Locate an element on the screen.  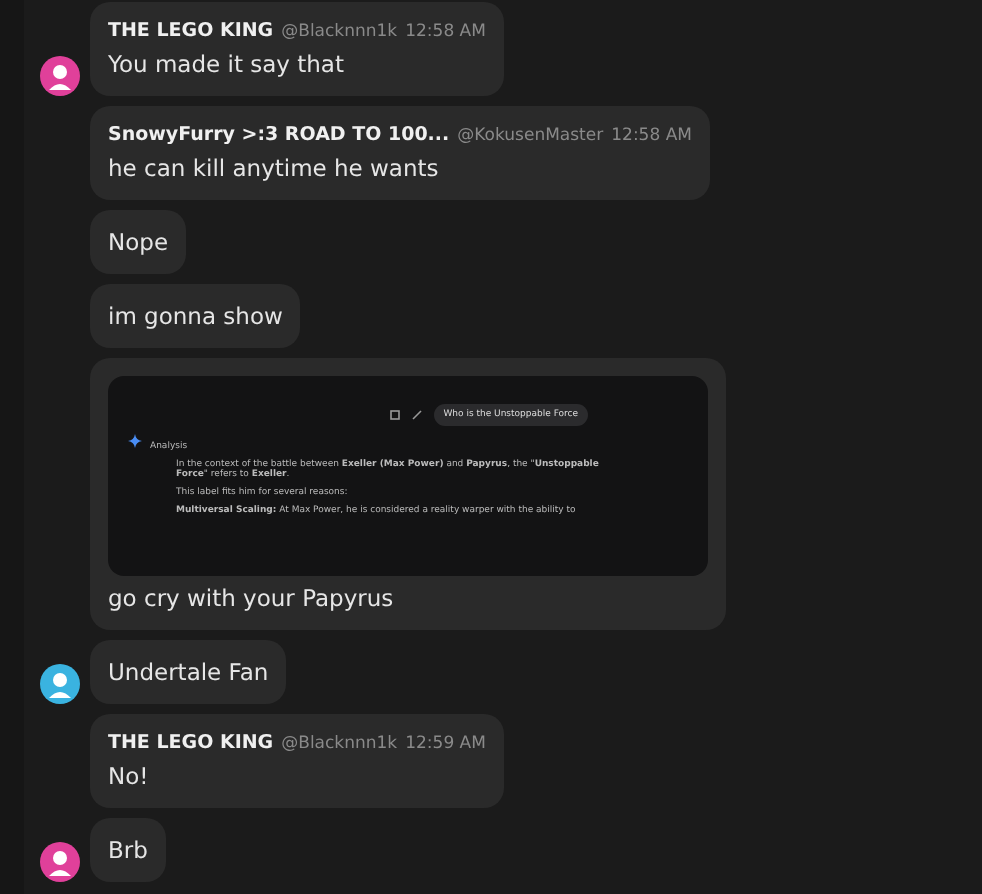
message-text: No! is located at coordinates (129, 776).